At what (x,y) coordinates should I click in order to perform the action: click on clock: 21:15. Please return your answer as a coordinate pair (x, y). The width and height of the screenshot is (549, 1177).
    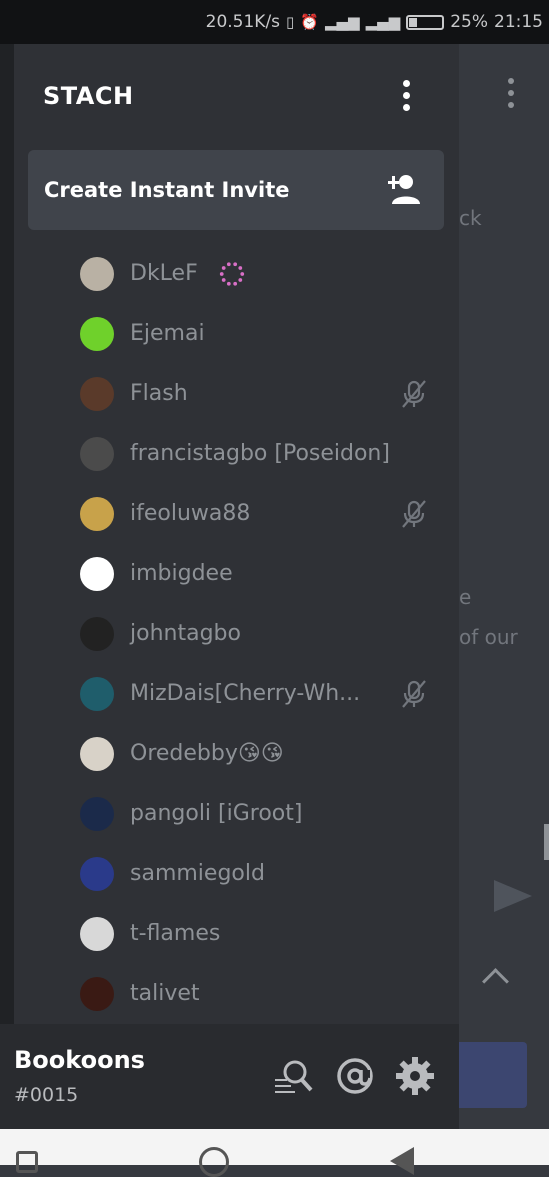
    Looking at the image, I should click on (518, 22).